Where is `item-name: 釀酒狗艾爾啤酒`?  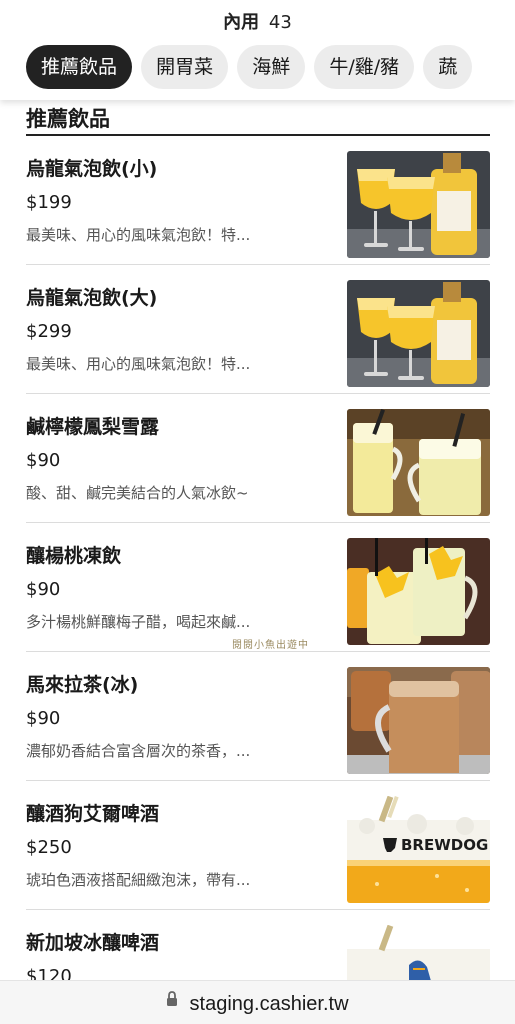
item-name: 釀酒狗艾爾啤酒 is located at coordinates (93, 814).